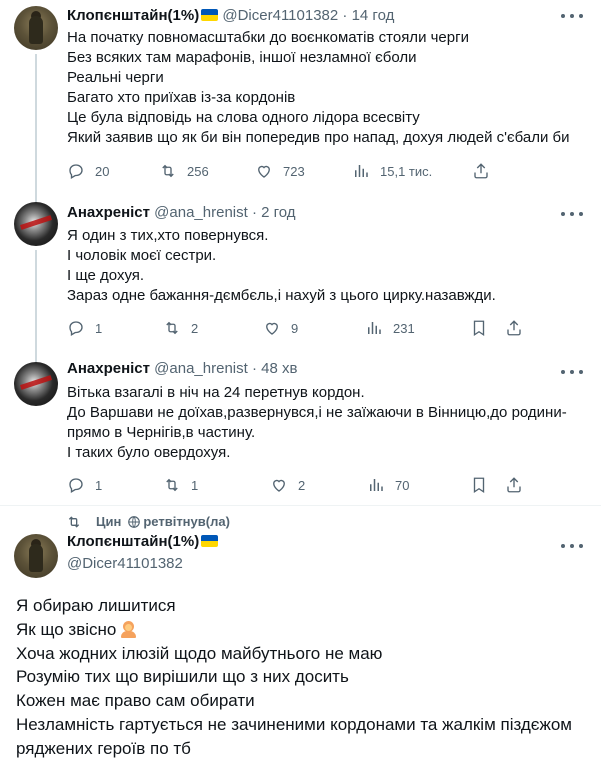 Image resolution: width=601 pixels, height=772 pixels. Describe the element at coordinates (180, 328) in the screenshot. I see `retweet-button: 2` at that location.